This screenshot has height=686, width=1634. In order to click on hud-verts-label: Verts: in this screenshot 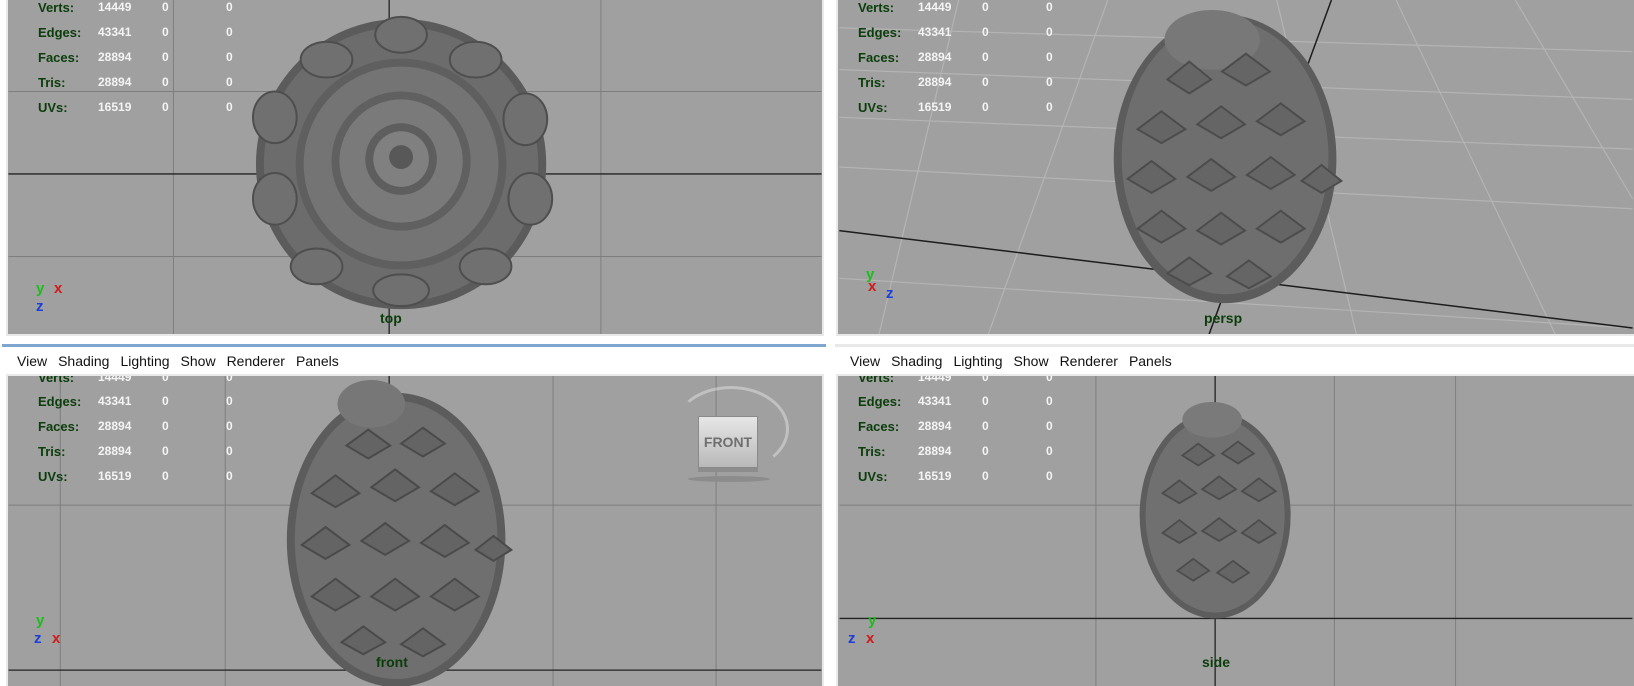, I will do `click(876, 379)`.